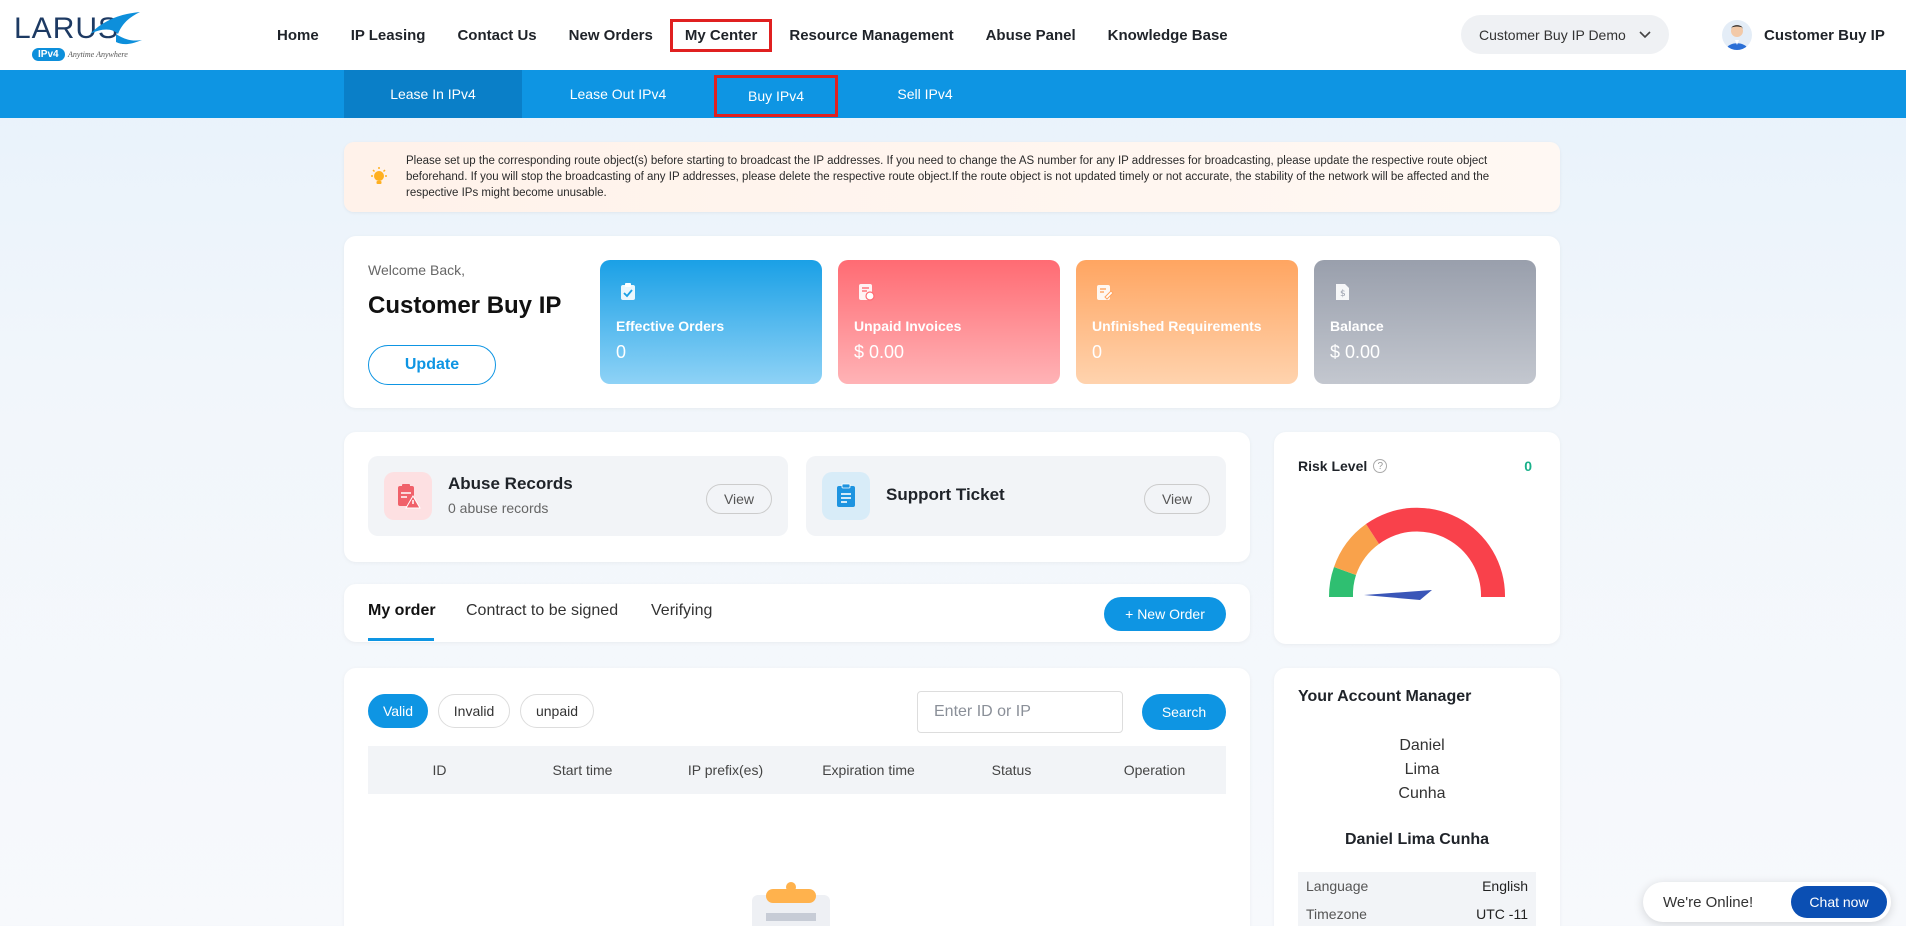 The image size is (1906, 926). Describe the element at coordinates (1839, 902) in the screenshot. I see `chat-now-button: Chat now` at that location.